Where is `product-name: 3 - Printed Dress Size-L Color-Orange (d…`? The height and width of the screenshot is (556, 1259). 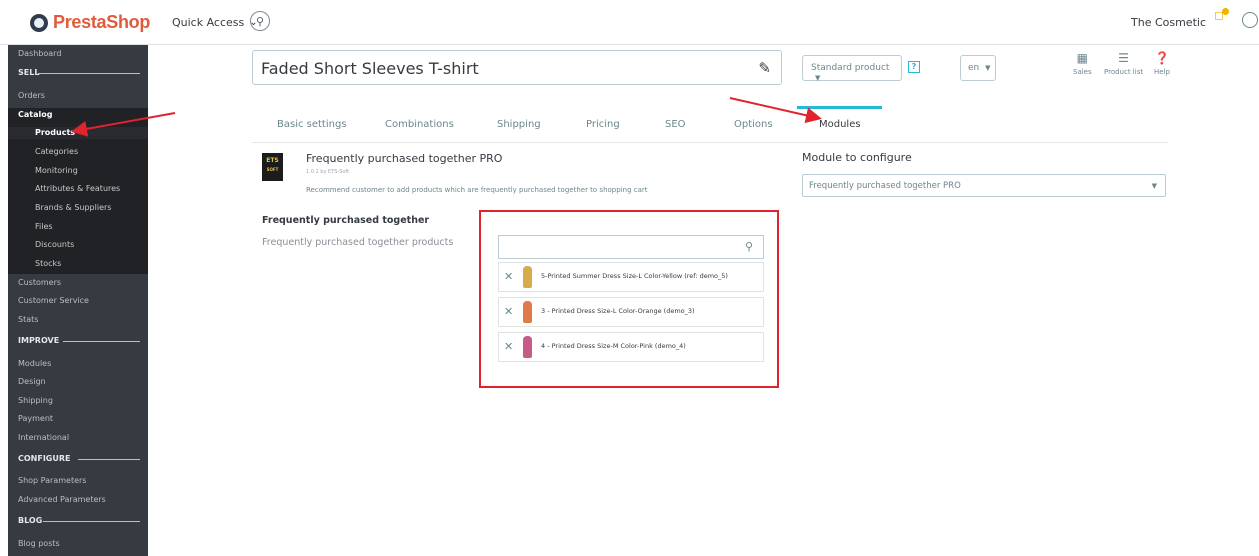 product-name: 3 - Printed Dress Size-L Color-Orange (d… is located at coordinates (618, 311).